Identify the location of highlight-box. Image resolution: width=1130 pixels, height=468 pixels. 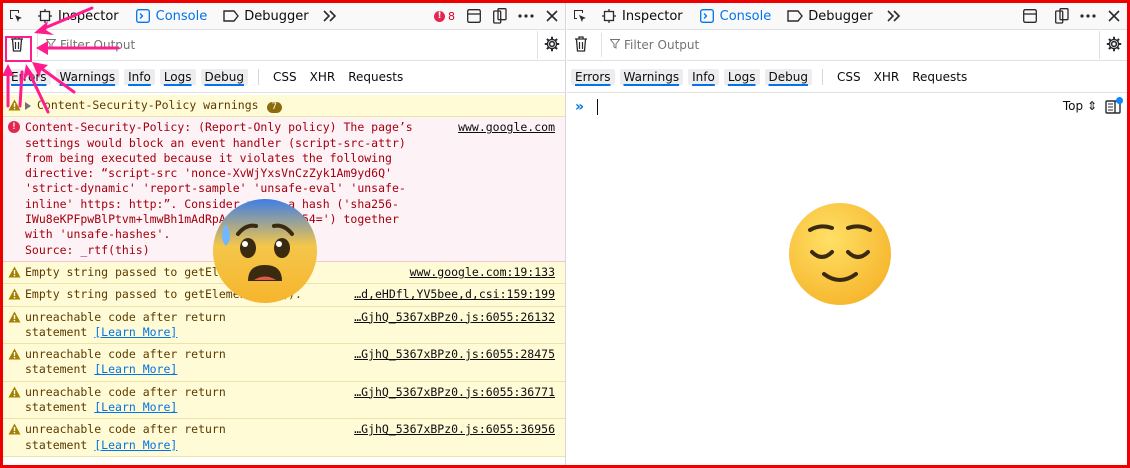
(18, 49).